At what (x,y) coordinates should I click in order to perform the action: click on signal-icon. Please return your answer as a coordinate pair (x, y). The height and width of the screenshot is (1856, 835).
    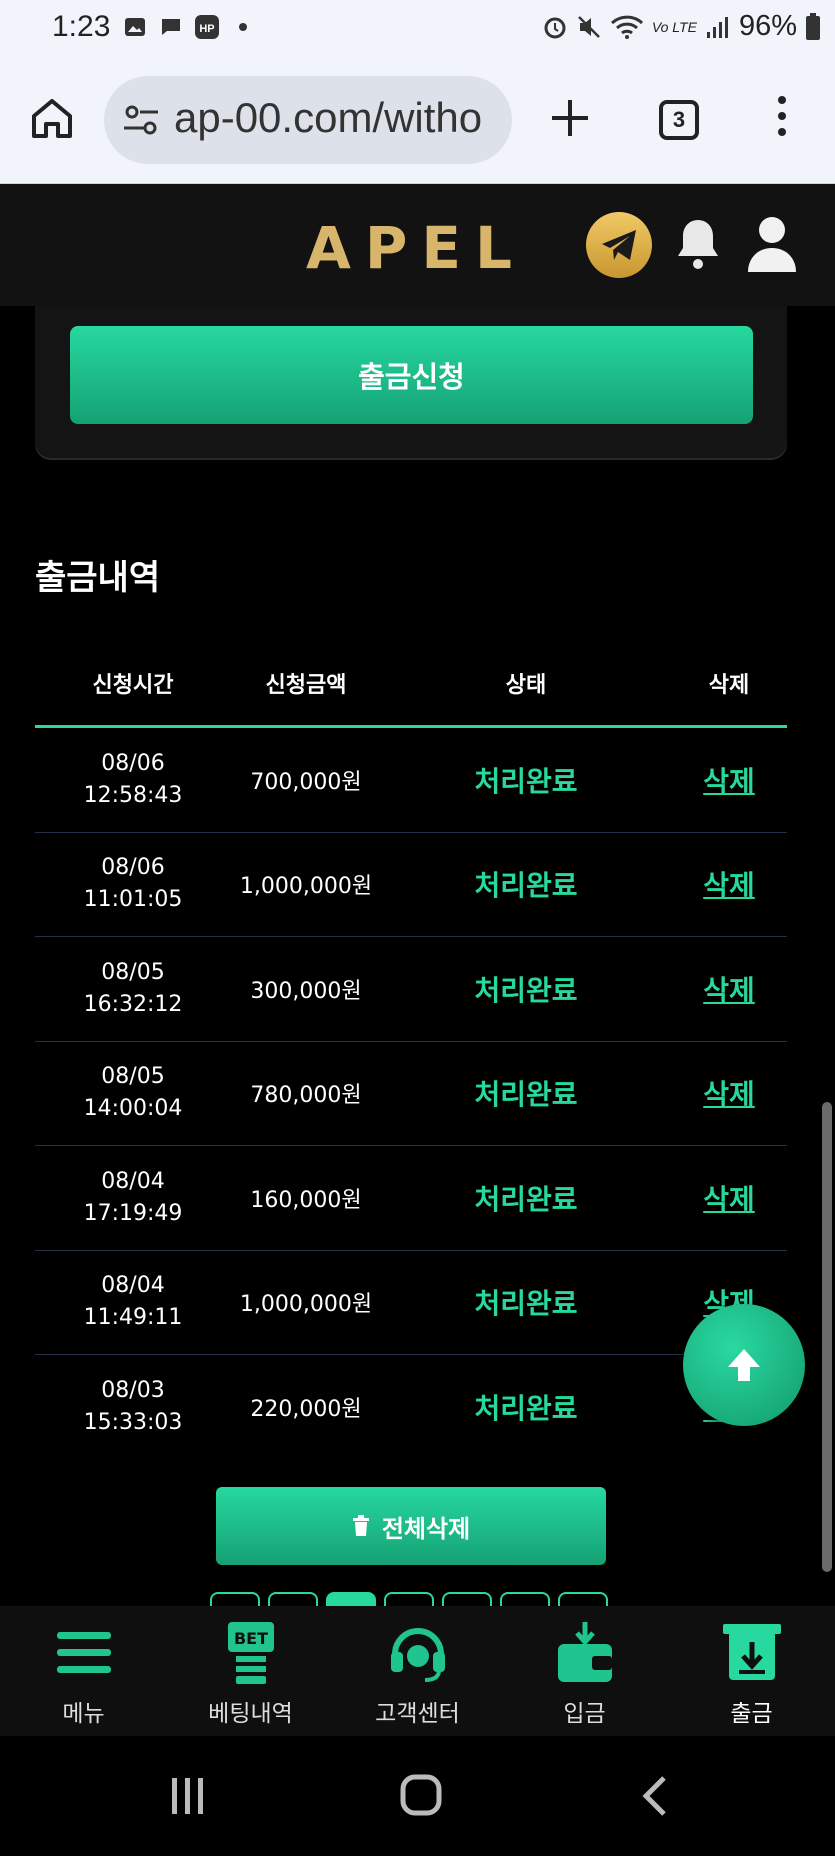
    Looking at the image, I should click on (717, 27).